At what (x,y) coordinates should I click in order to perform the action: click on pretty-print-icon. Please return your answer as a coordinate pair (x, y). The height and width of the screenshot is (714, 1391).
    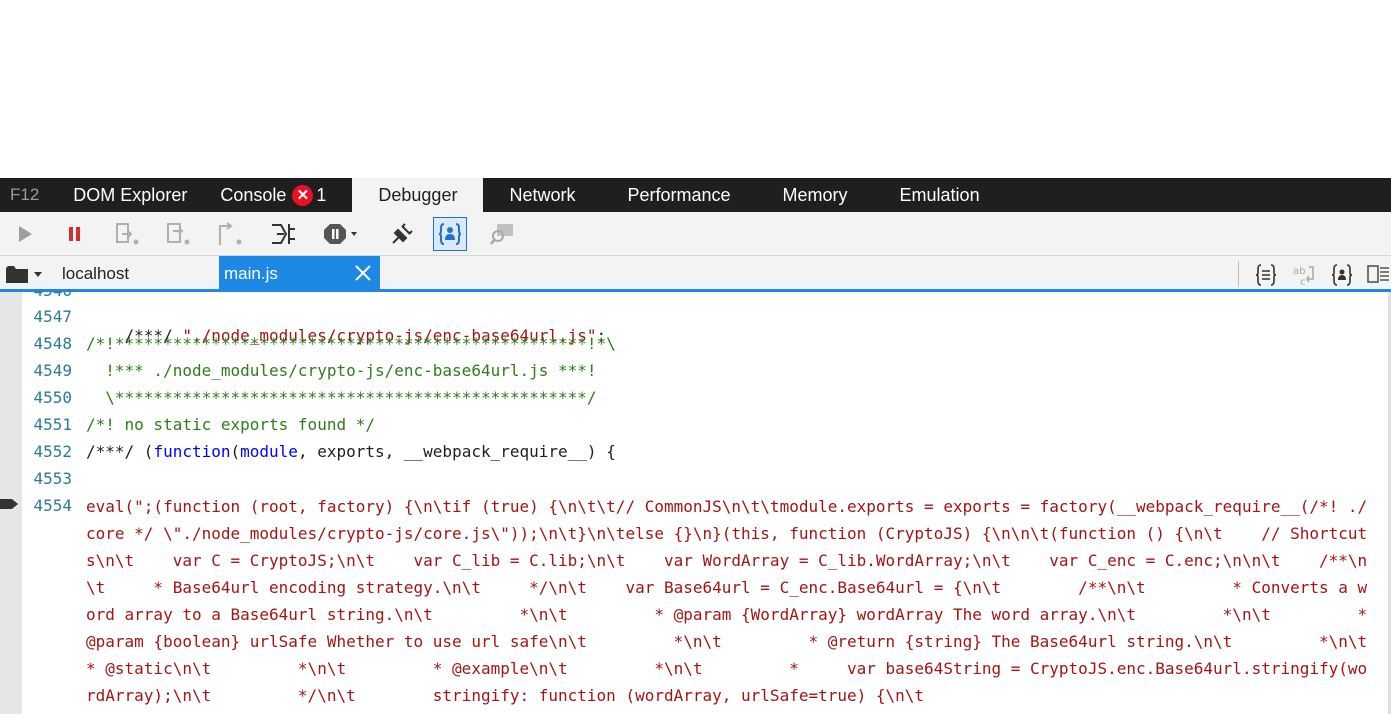
    Looking at the image, I should click on (1266, 275).